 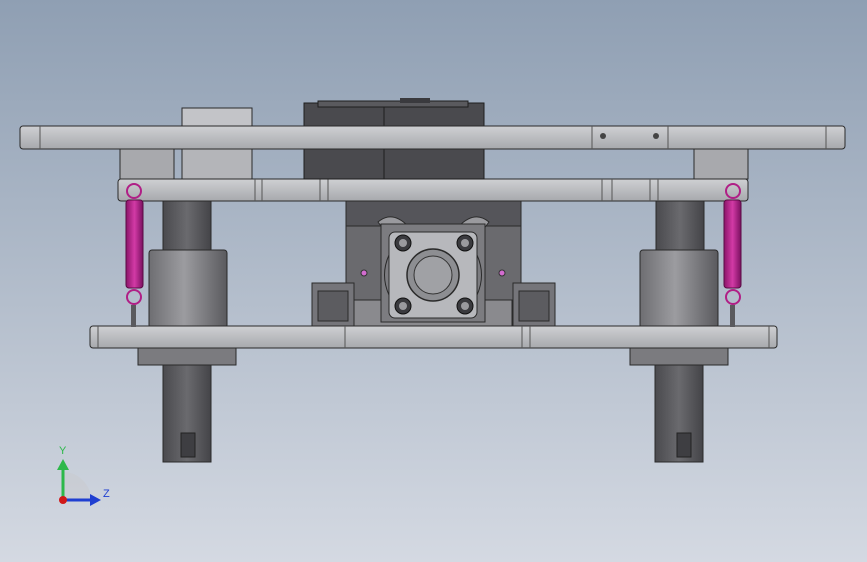 I want to click on gas-spring-right, so click(x=732, y=255).